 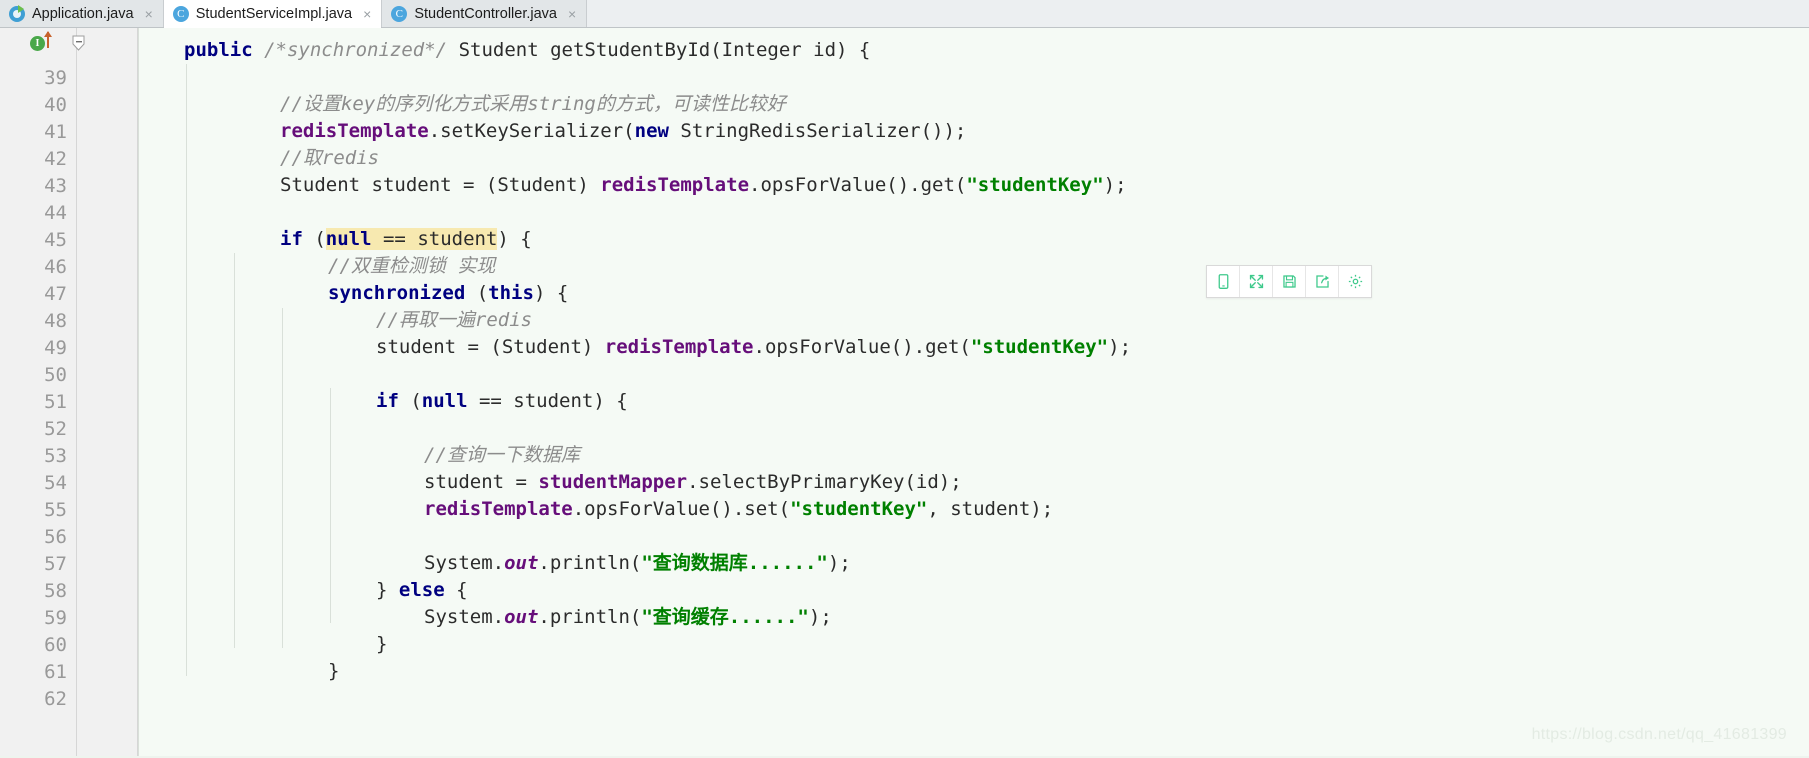 I want to click on code-token: //设置key的序列化方式采用string的方式，可读性比较好, so click(x=533, y=104).